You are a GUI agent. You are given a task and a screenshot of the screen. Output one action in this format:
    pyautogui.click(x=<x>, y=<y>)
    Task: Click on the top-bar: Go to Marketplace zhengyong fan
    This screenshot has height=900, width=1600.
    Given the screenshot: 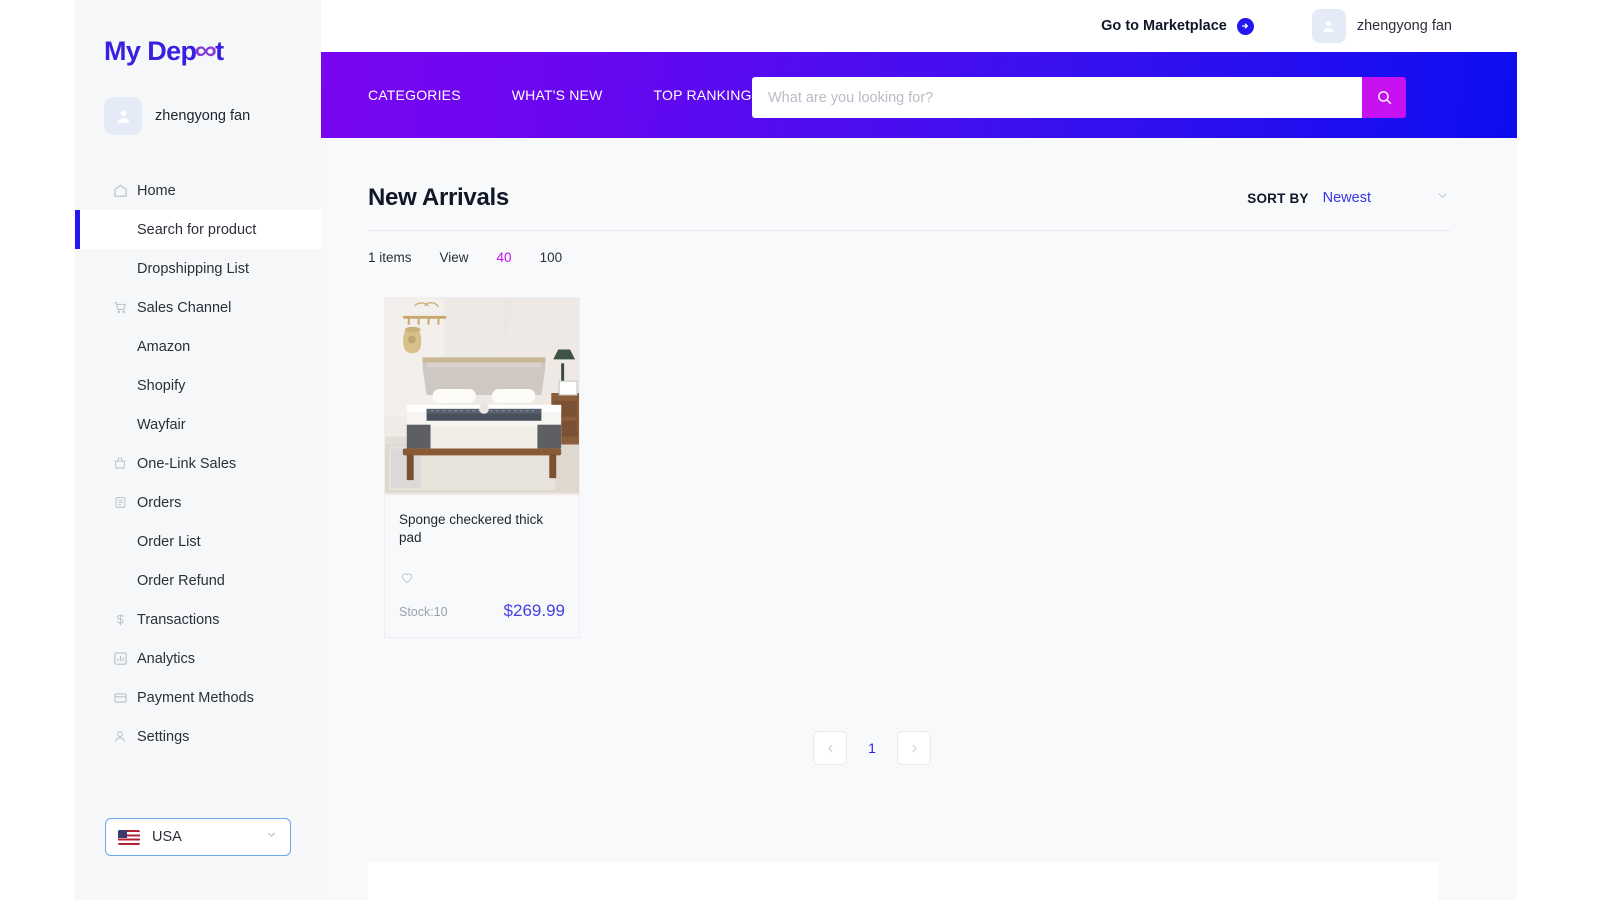 What is the action you would take?
    pyautogui.click(x=919, y=26)
    